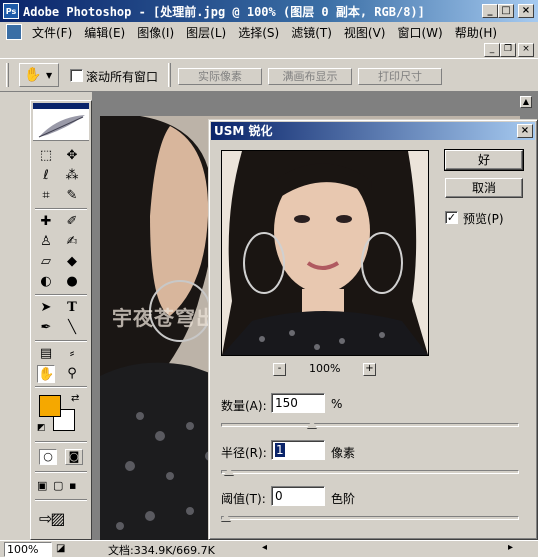 Image resolution: width=538 pixels, height=557 pixels. I want to click on radius-input-value: 1, so click(280, 450).